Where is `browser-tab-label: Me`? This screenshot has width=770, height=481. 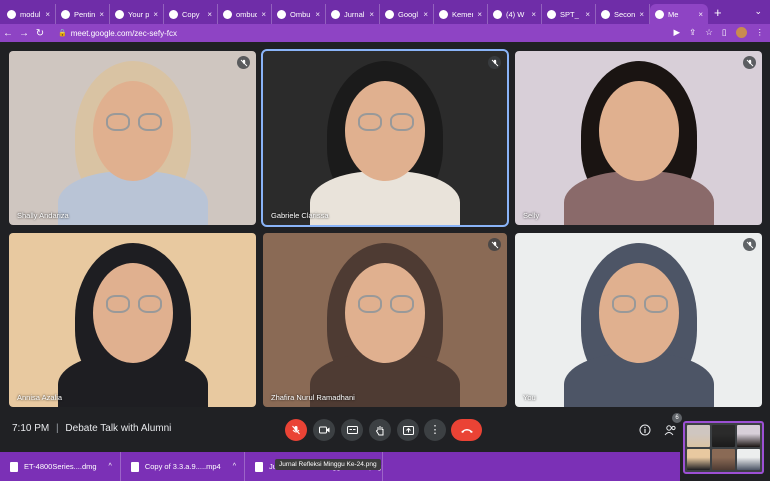 browser-tab-label: Me is located at coordinates (673, 14).